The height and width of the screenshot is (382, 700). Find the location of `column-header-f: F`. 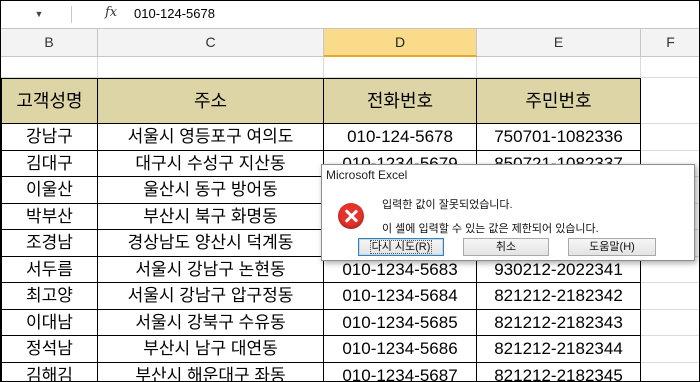

column-header-f: F is located at coordinates (670, 43).